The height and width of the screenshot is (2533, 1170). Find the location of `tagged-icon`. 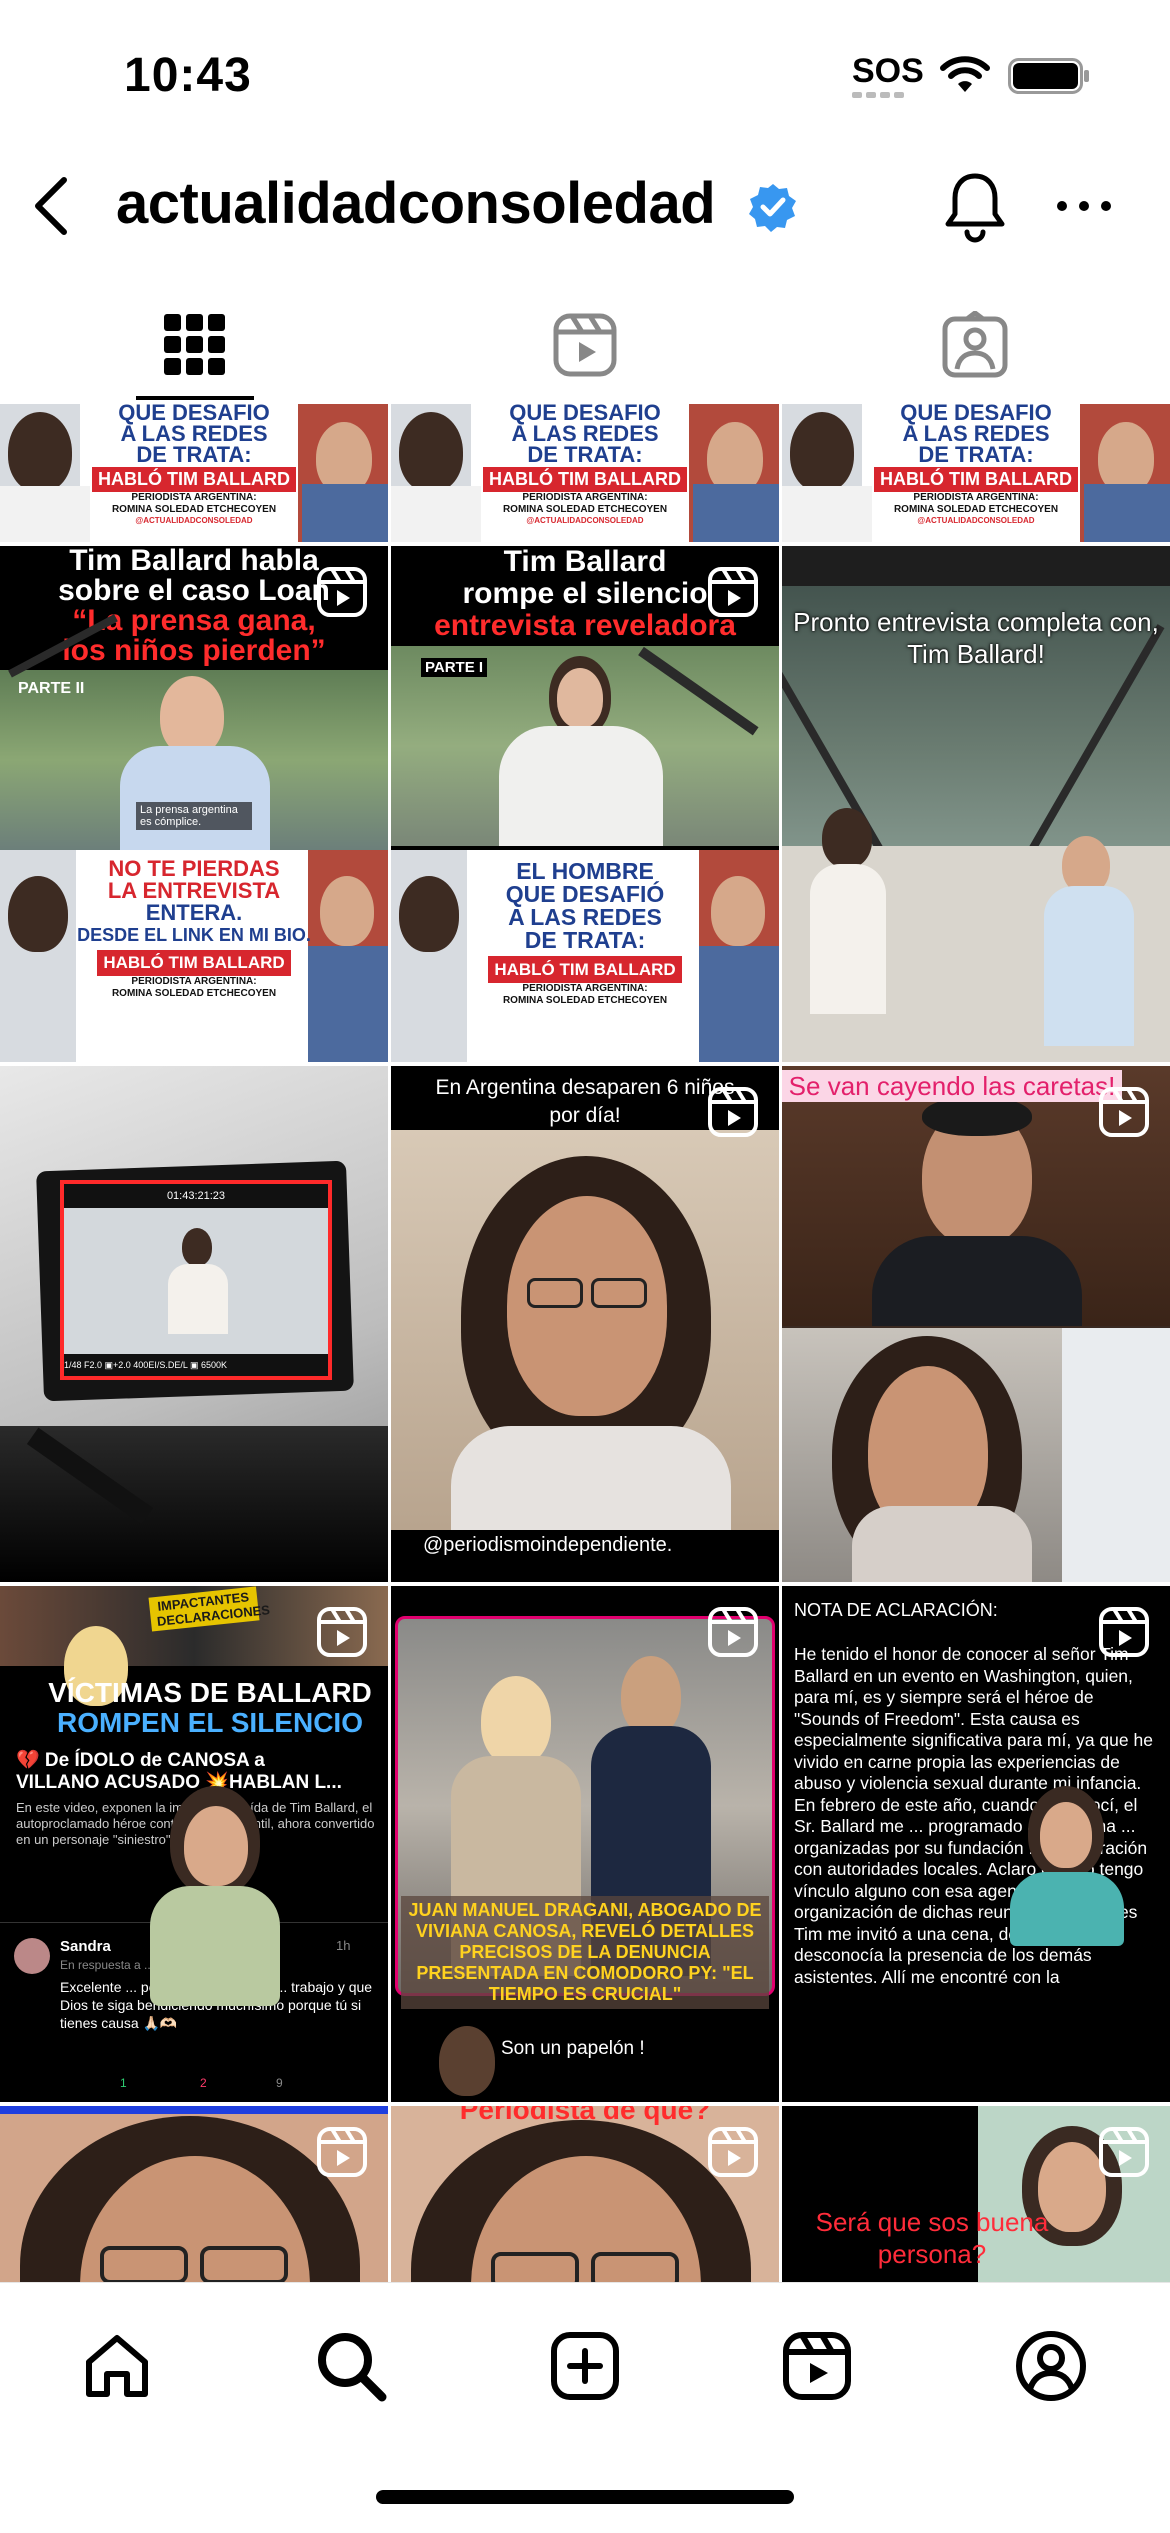

tagged-icon is located at coordinates (975, 344).